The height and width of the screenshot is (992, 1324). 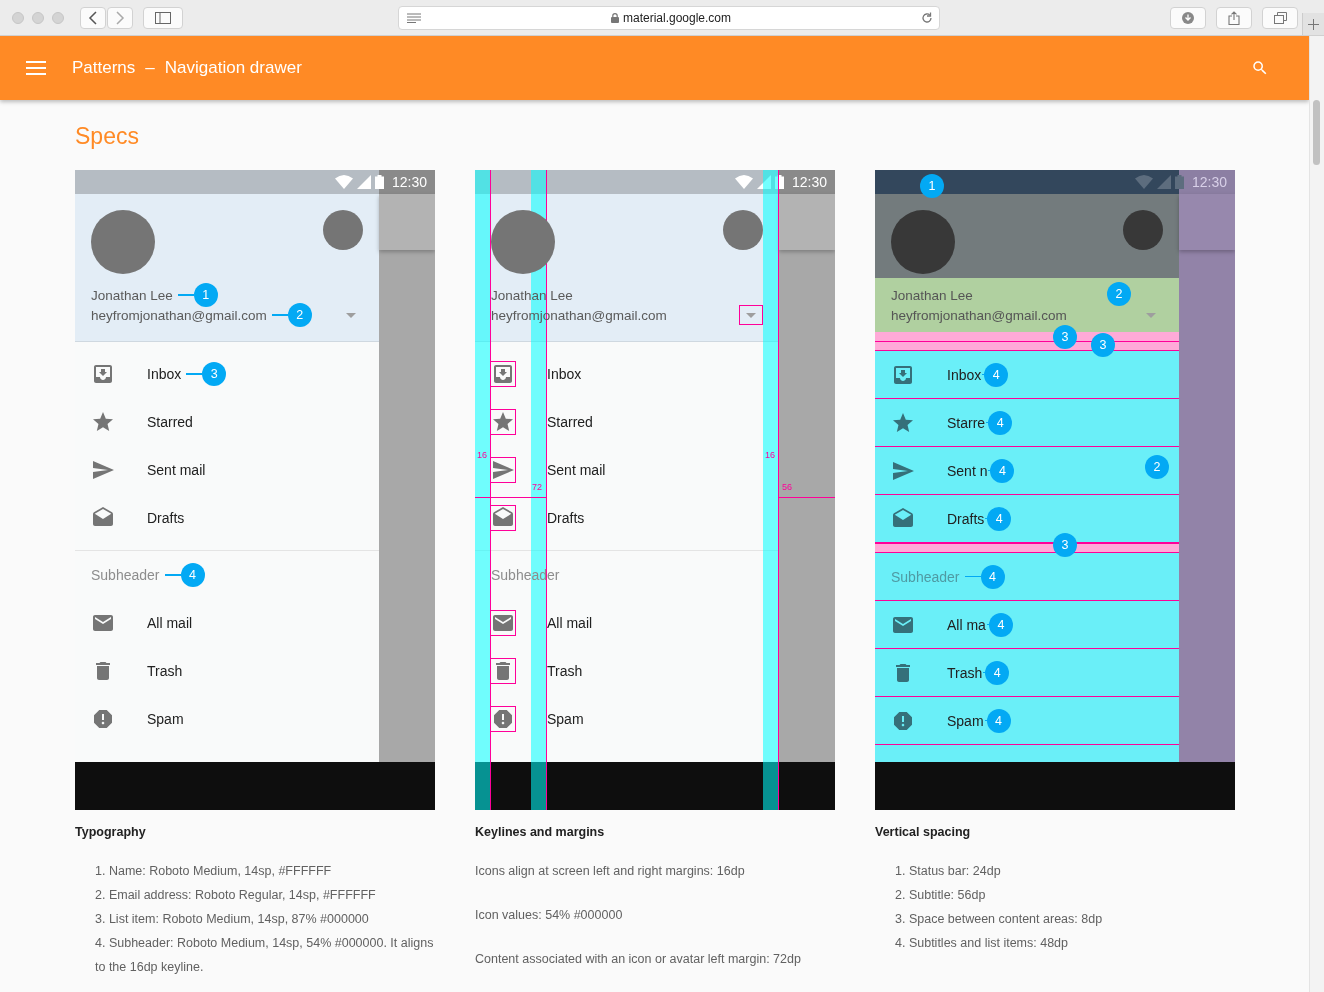 I want to click on plus-icon, so click(x=1313, y=24).